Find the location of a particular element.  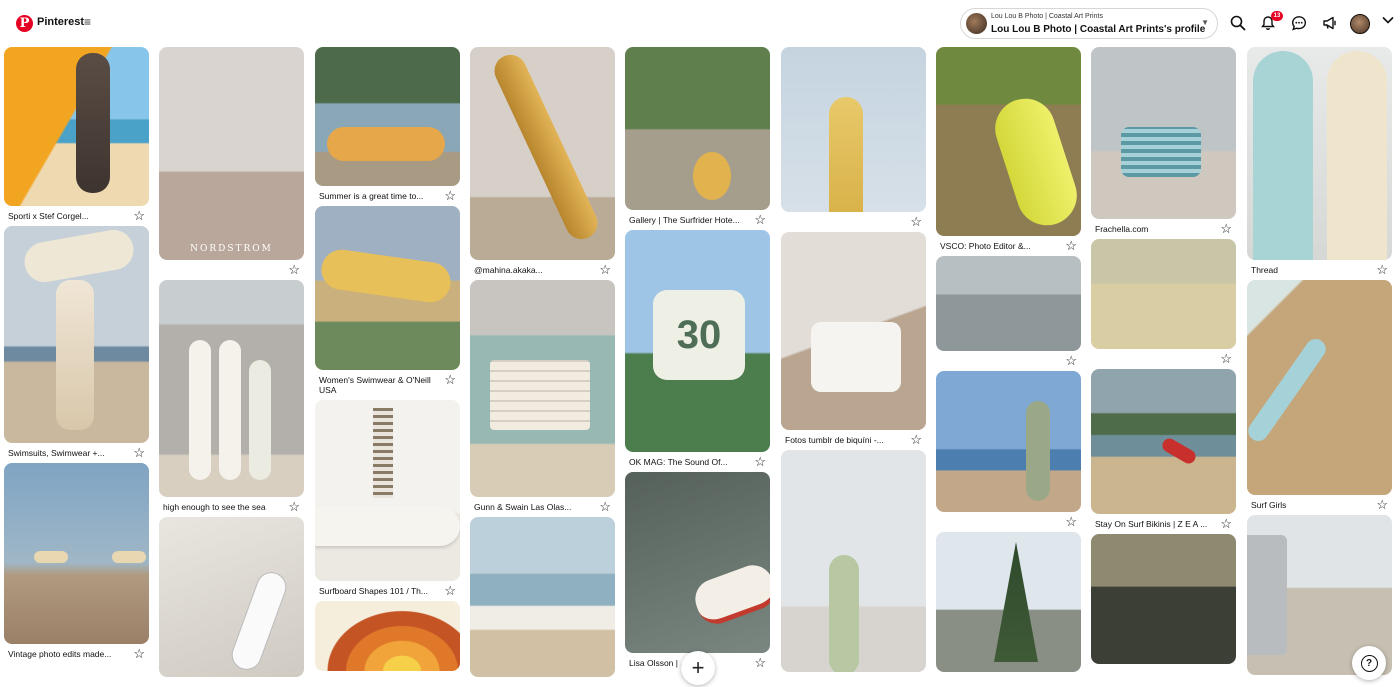

pin-card: Thread ☆ is located at coordinates (1319, 163).